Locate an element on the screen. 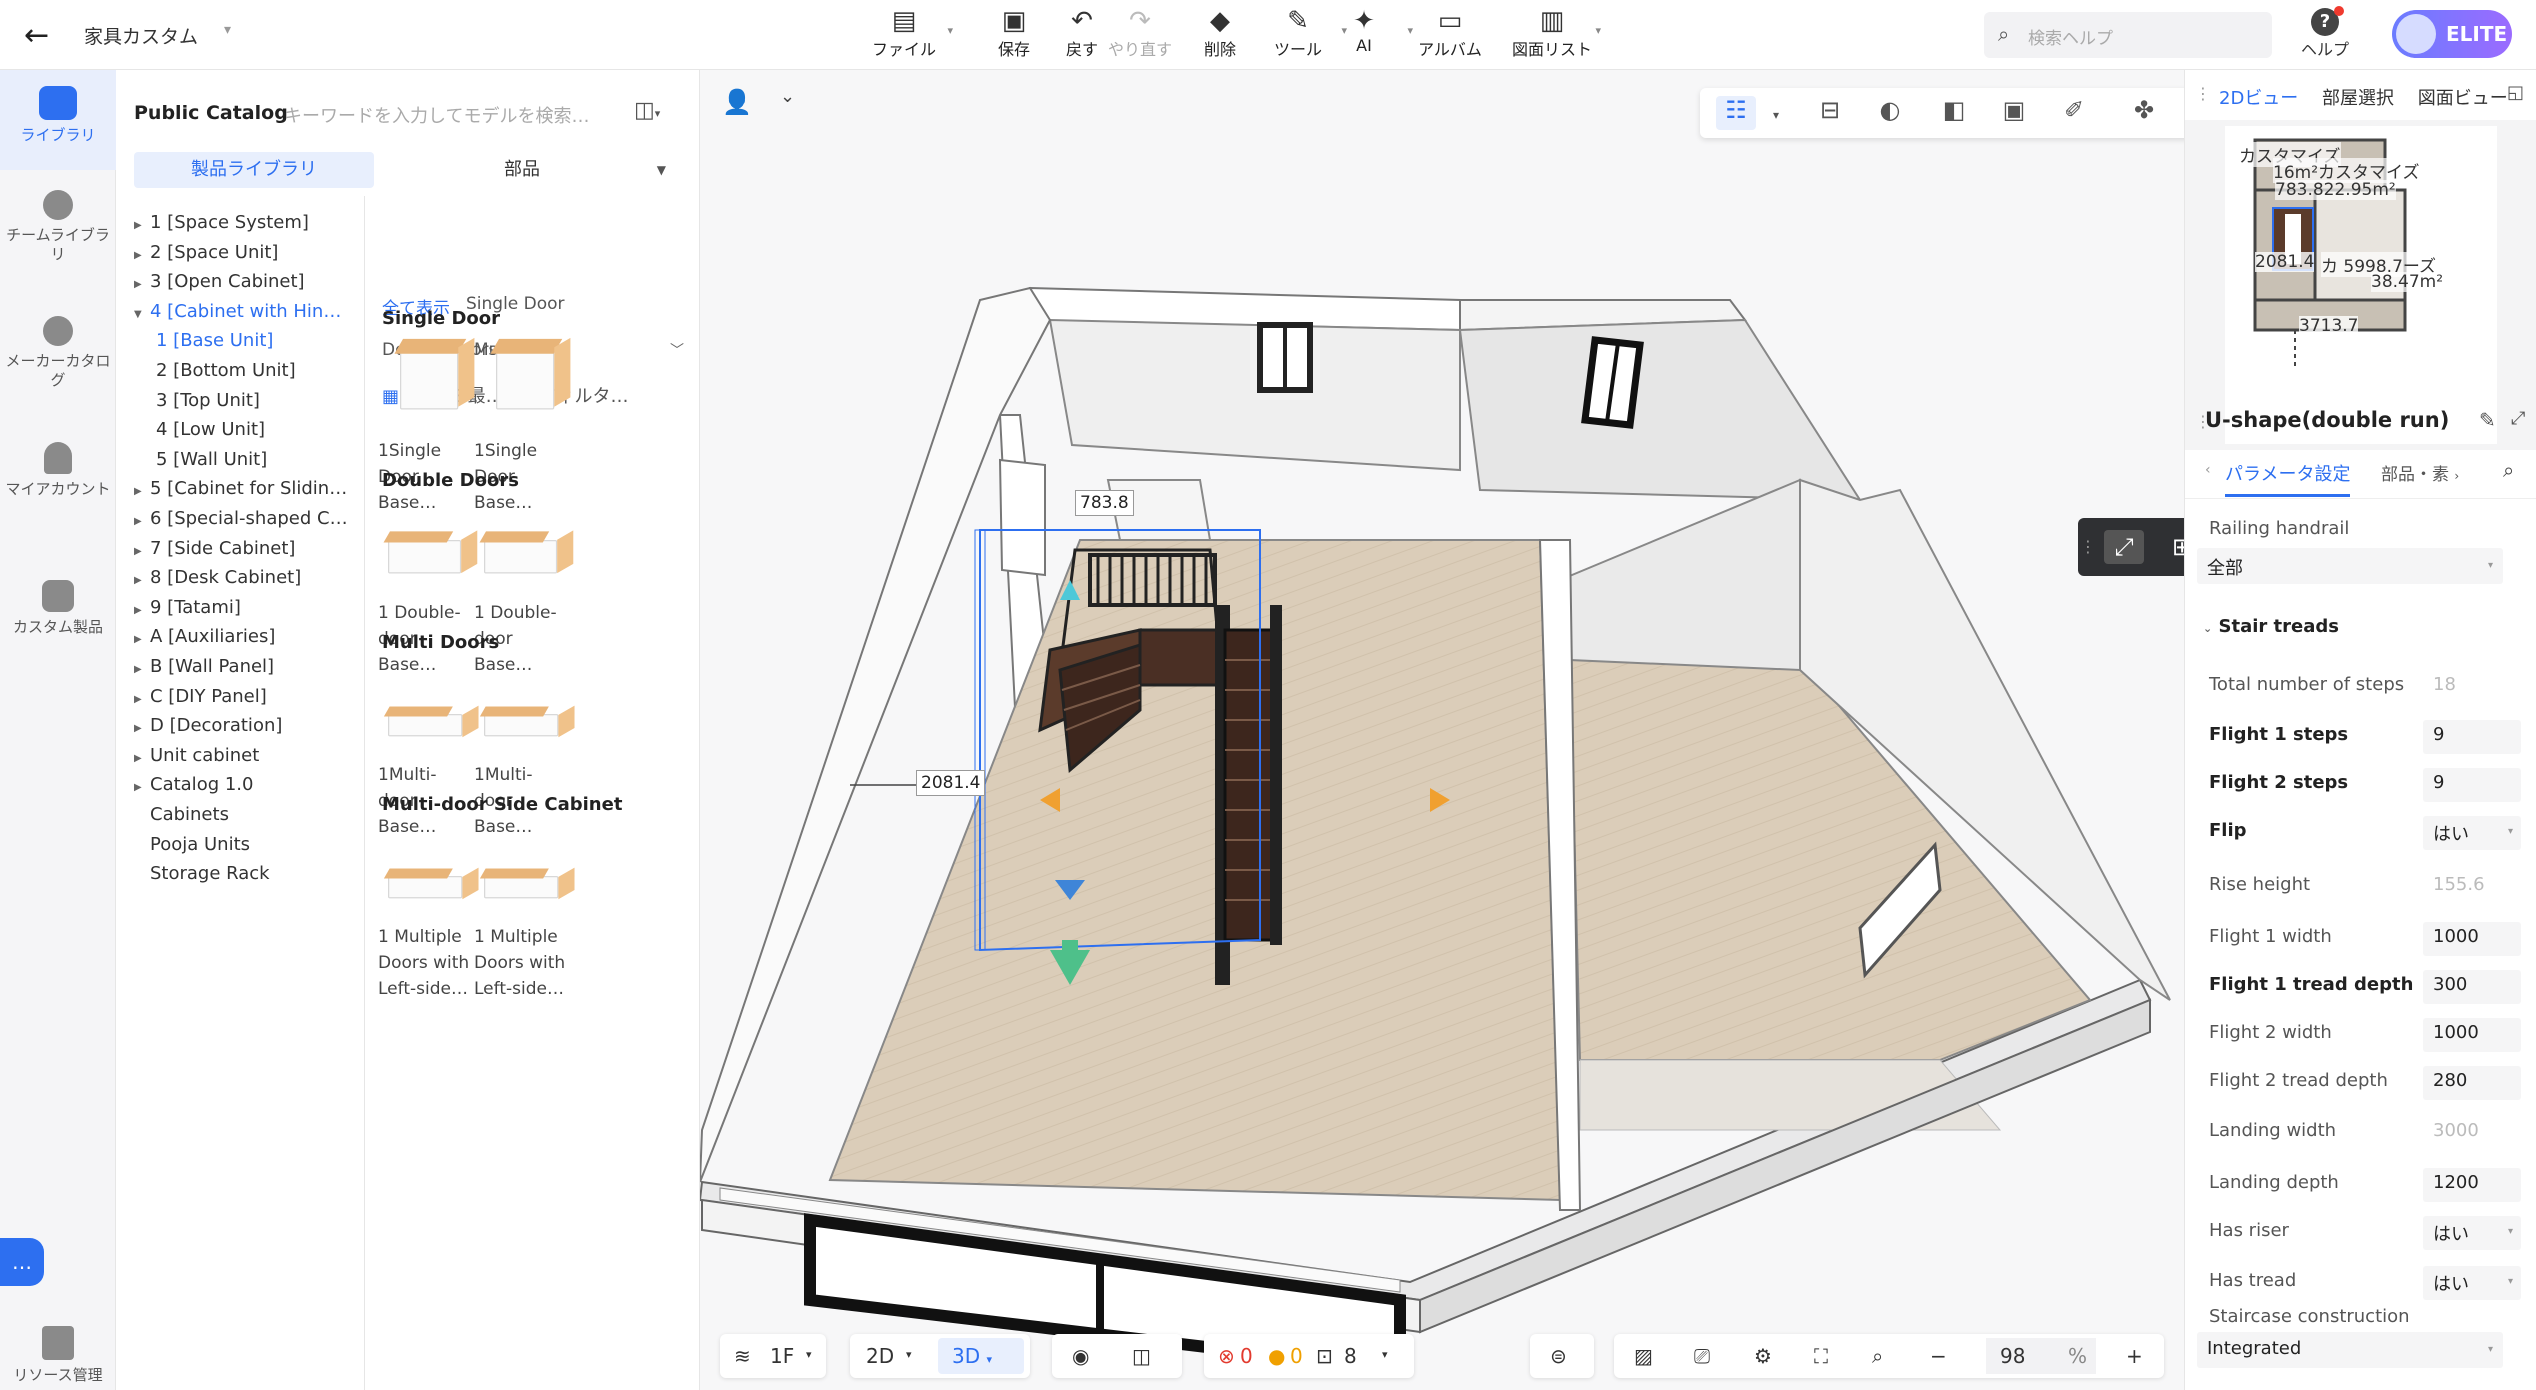 The image size is (2536, 1390). chevron-down-icon: ⌄ is located at coordinates (787, 96).